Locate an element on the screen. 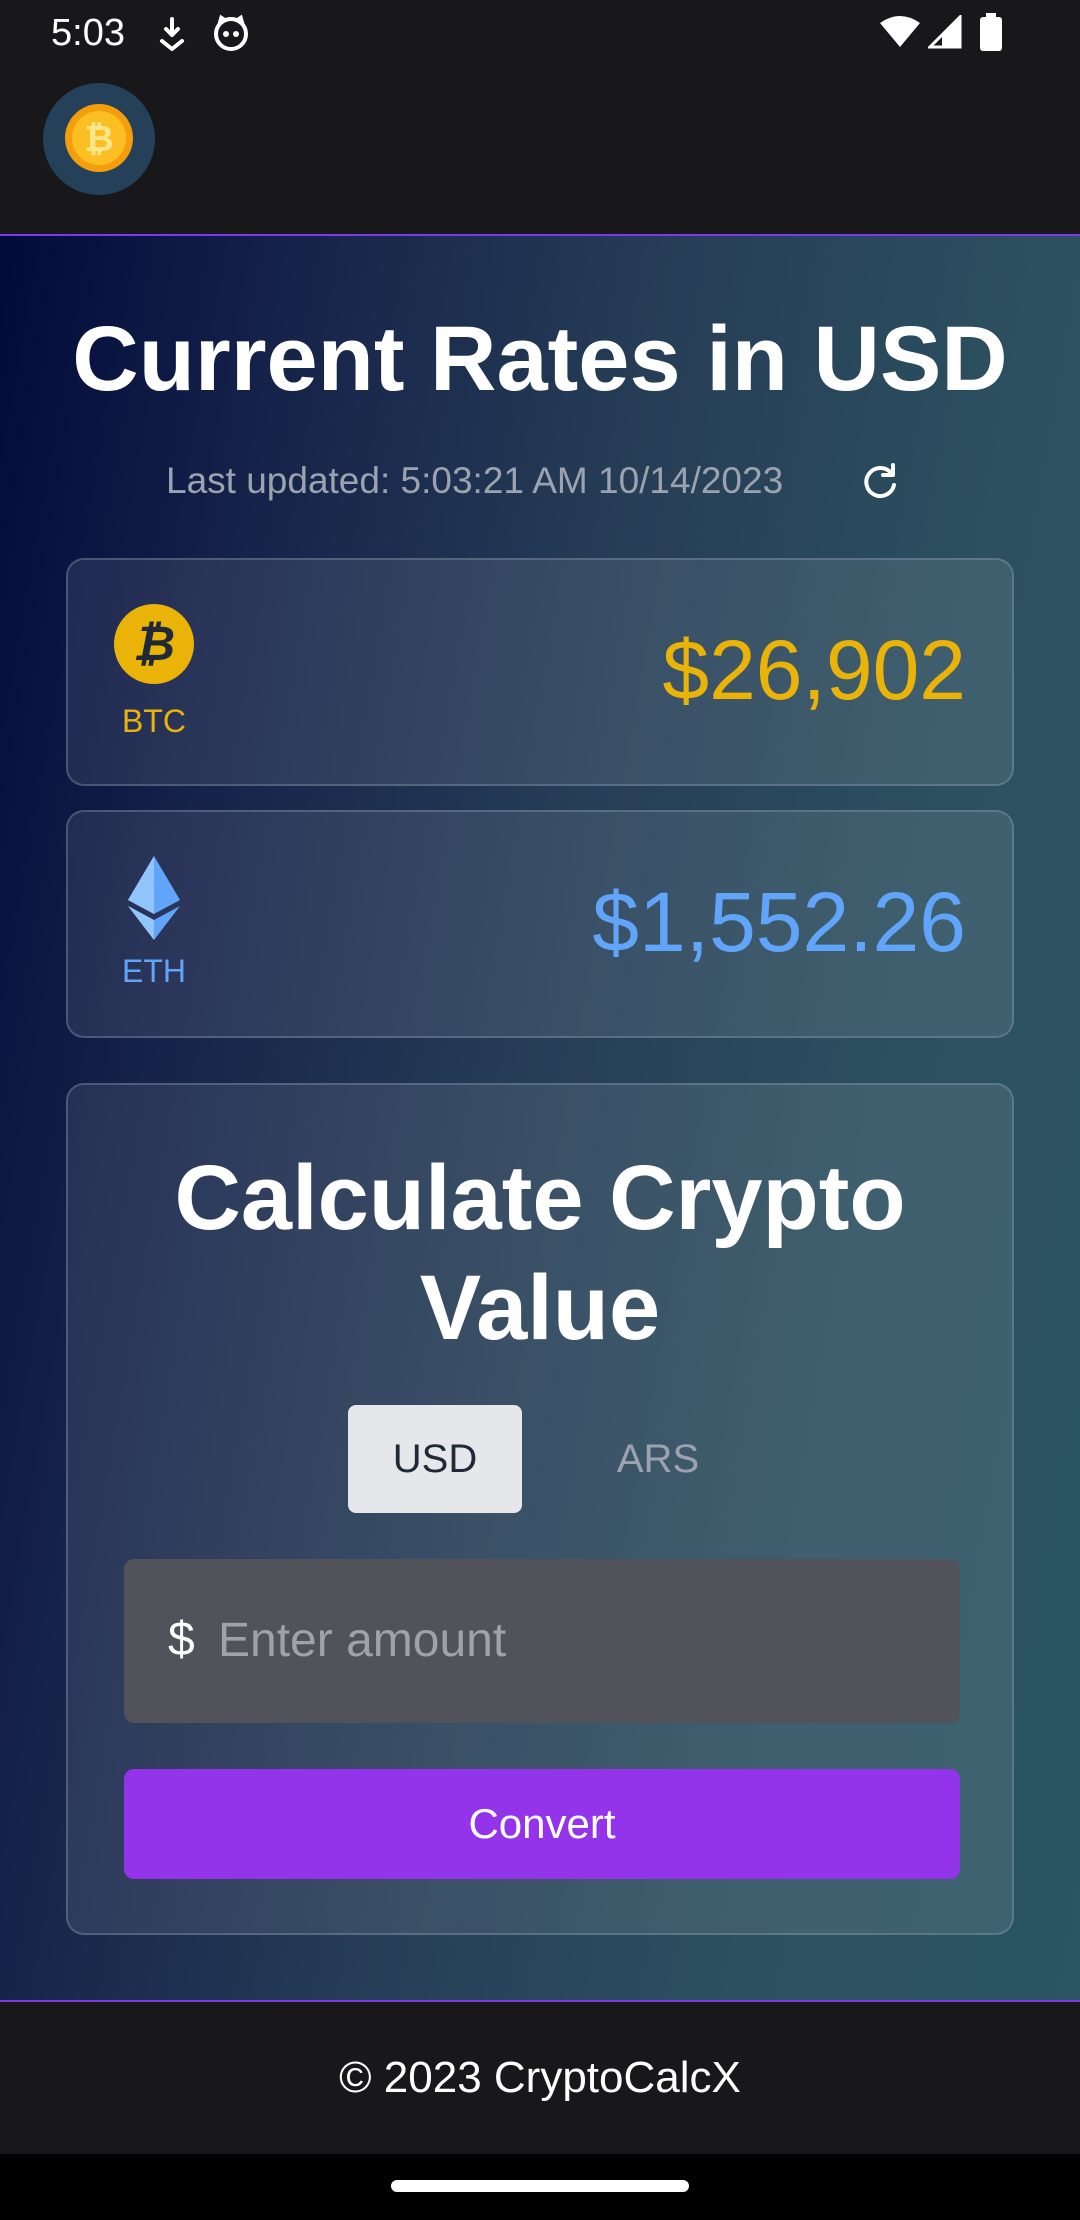  footer-copyright: © 2023 CryptoCalcX is located at coordinates (540, 2077).